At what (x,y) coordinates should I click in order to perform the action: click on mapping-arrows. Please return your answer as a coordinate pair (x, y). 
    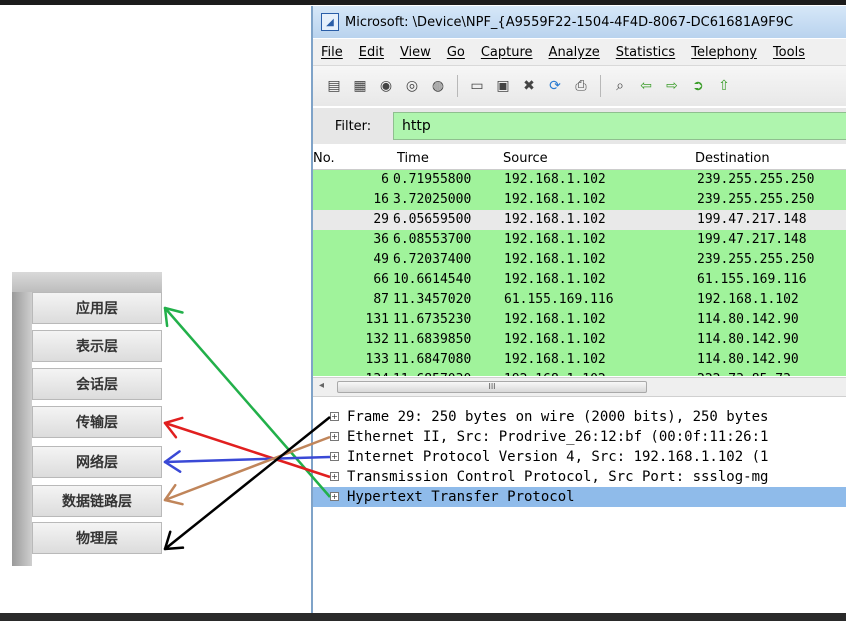
    Looking at the image, I should click on (247, 428).